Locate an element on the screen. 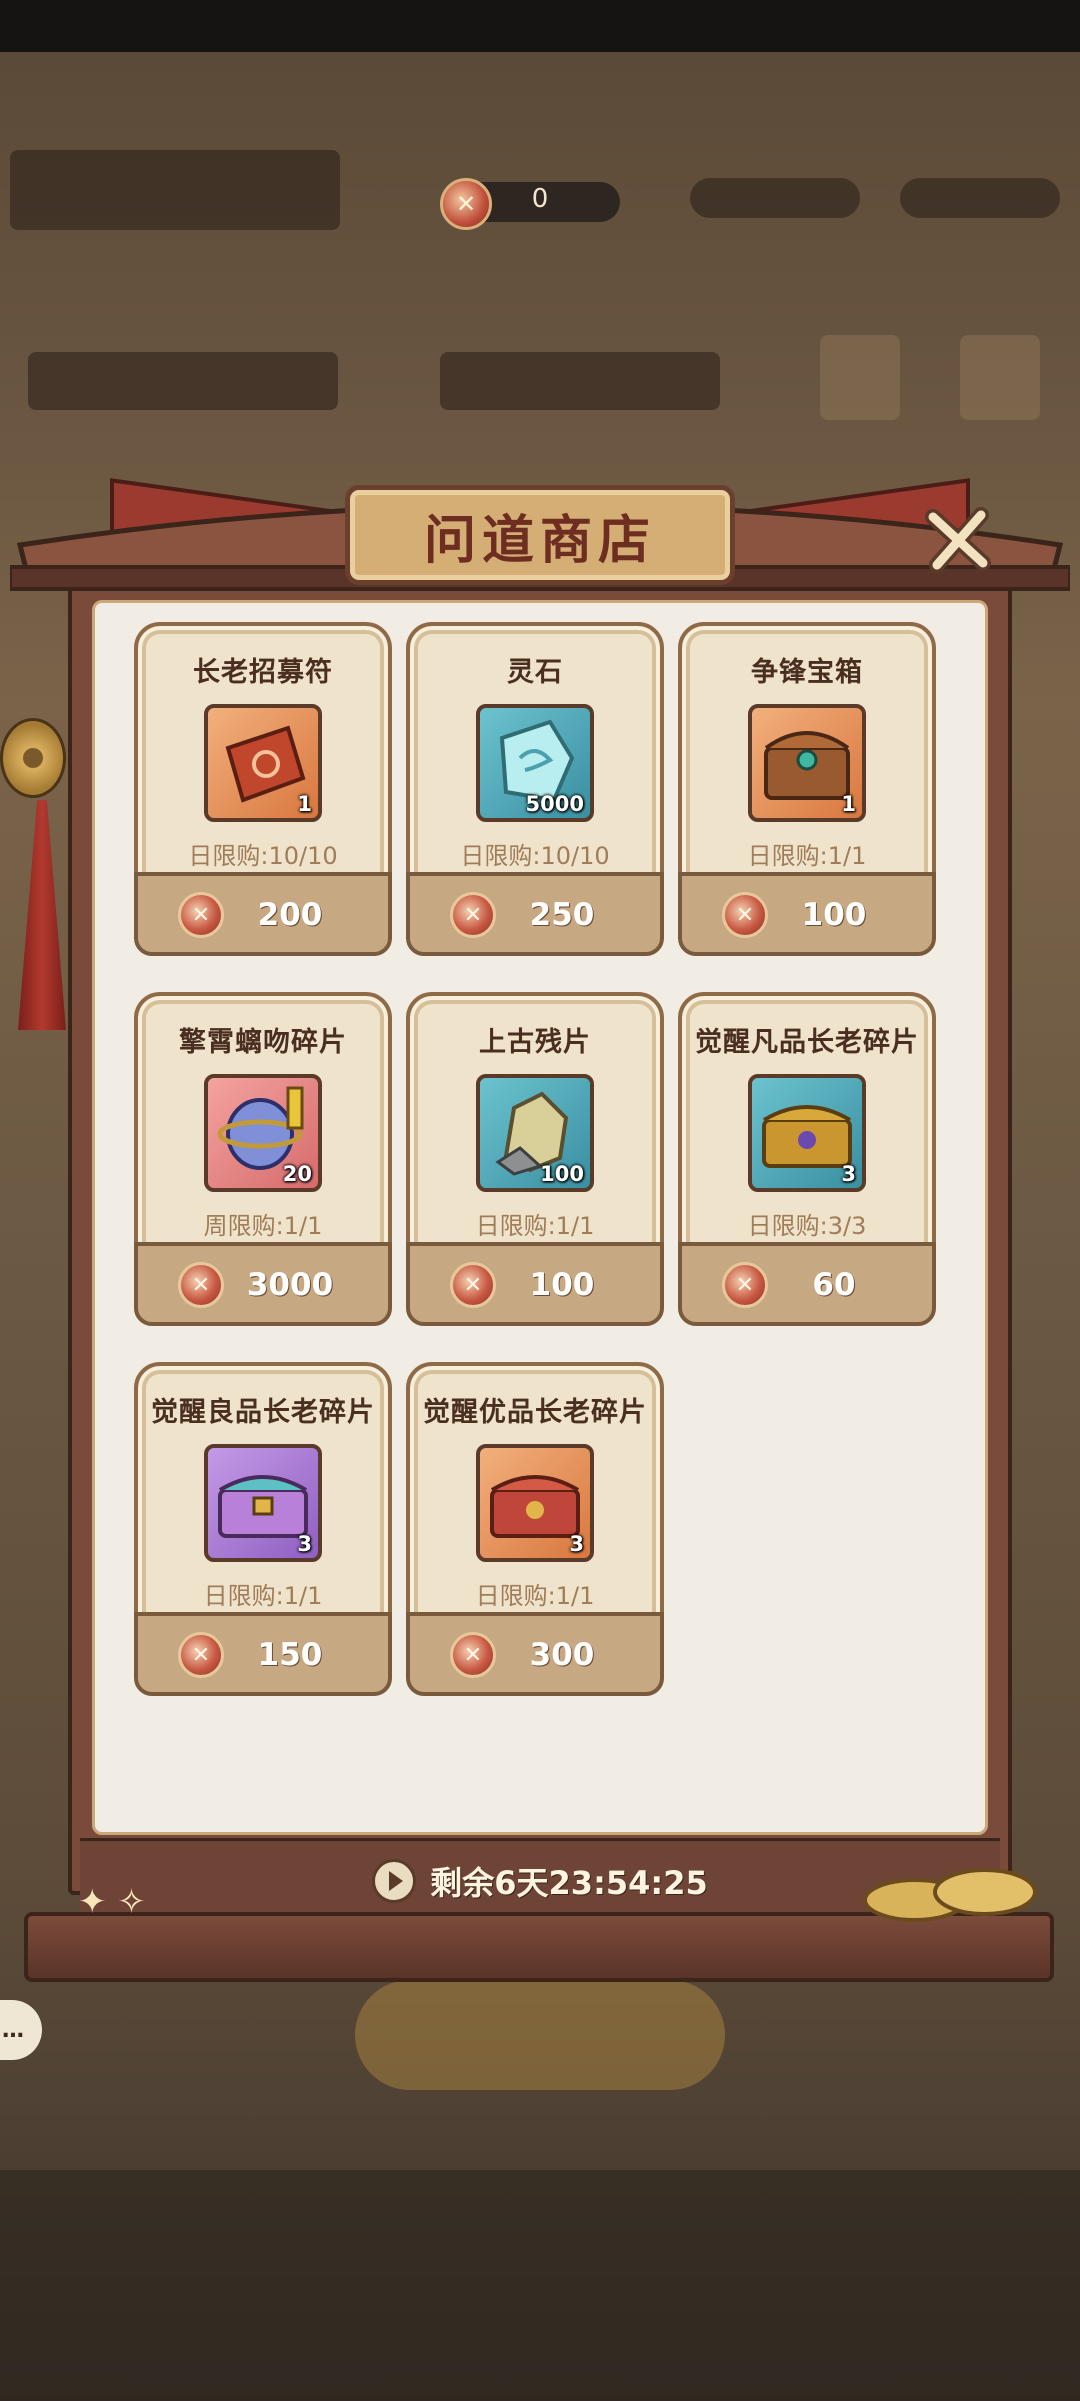  close-icon is located at coordinates (958, 540).